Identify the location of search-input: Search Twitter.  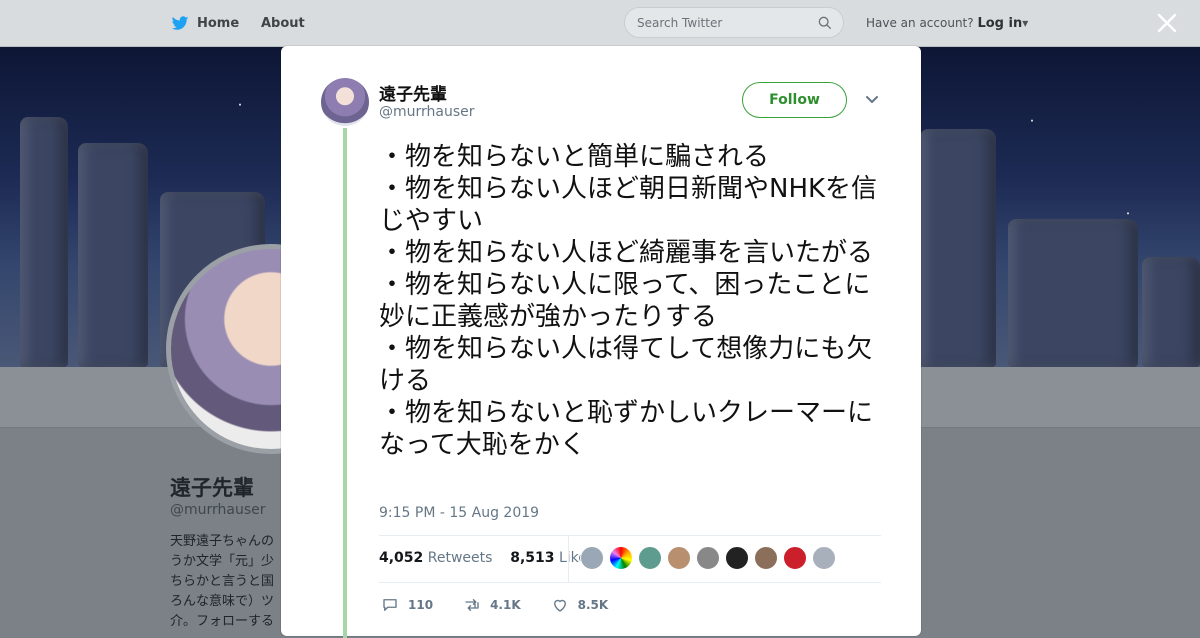
(734, 22).